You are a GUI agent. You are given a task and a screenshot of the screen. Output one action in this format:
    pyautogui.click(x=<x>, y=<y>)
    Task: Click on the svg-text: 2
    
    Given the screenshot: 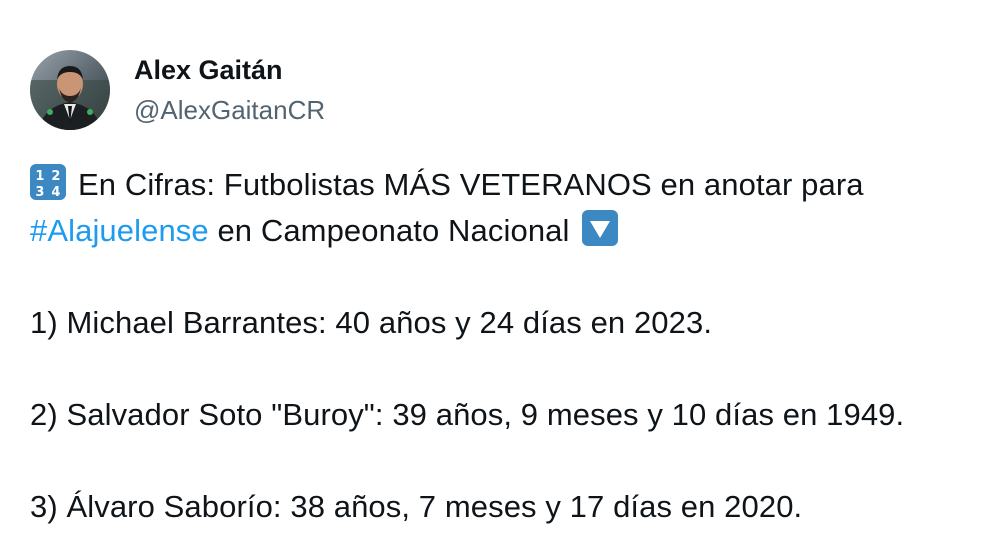 What is the action you would take?
    pyautogui.click(x=55, y=176)
    